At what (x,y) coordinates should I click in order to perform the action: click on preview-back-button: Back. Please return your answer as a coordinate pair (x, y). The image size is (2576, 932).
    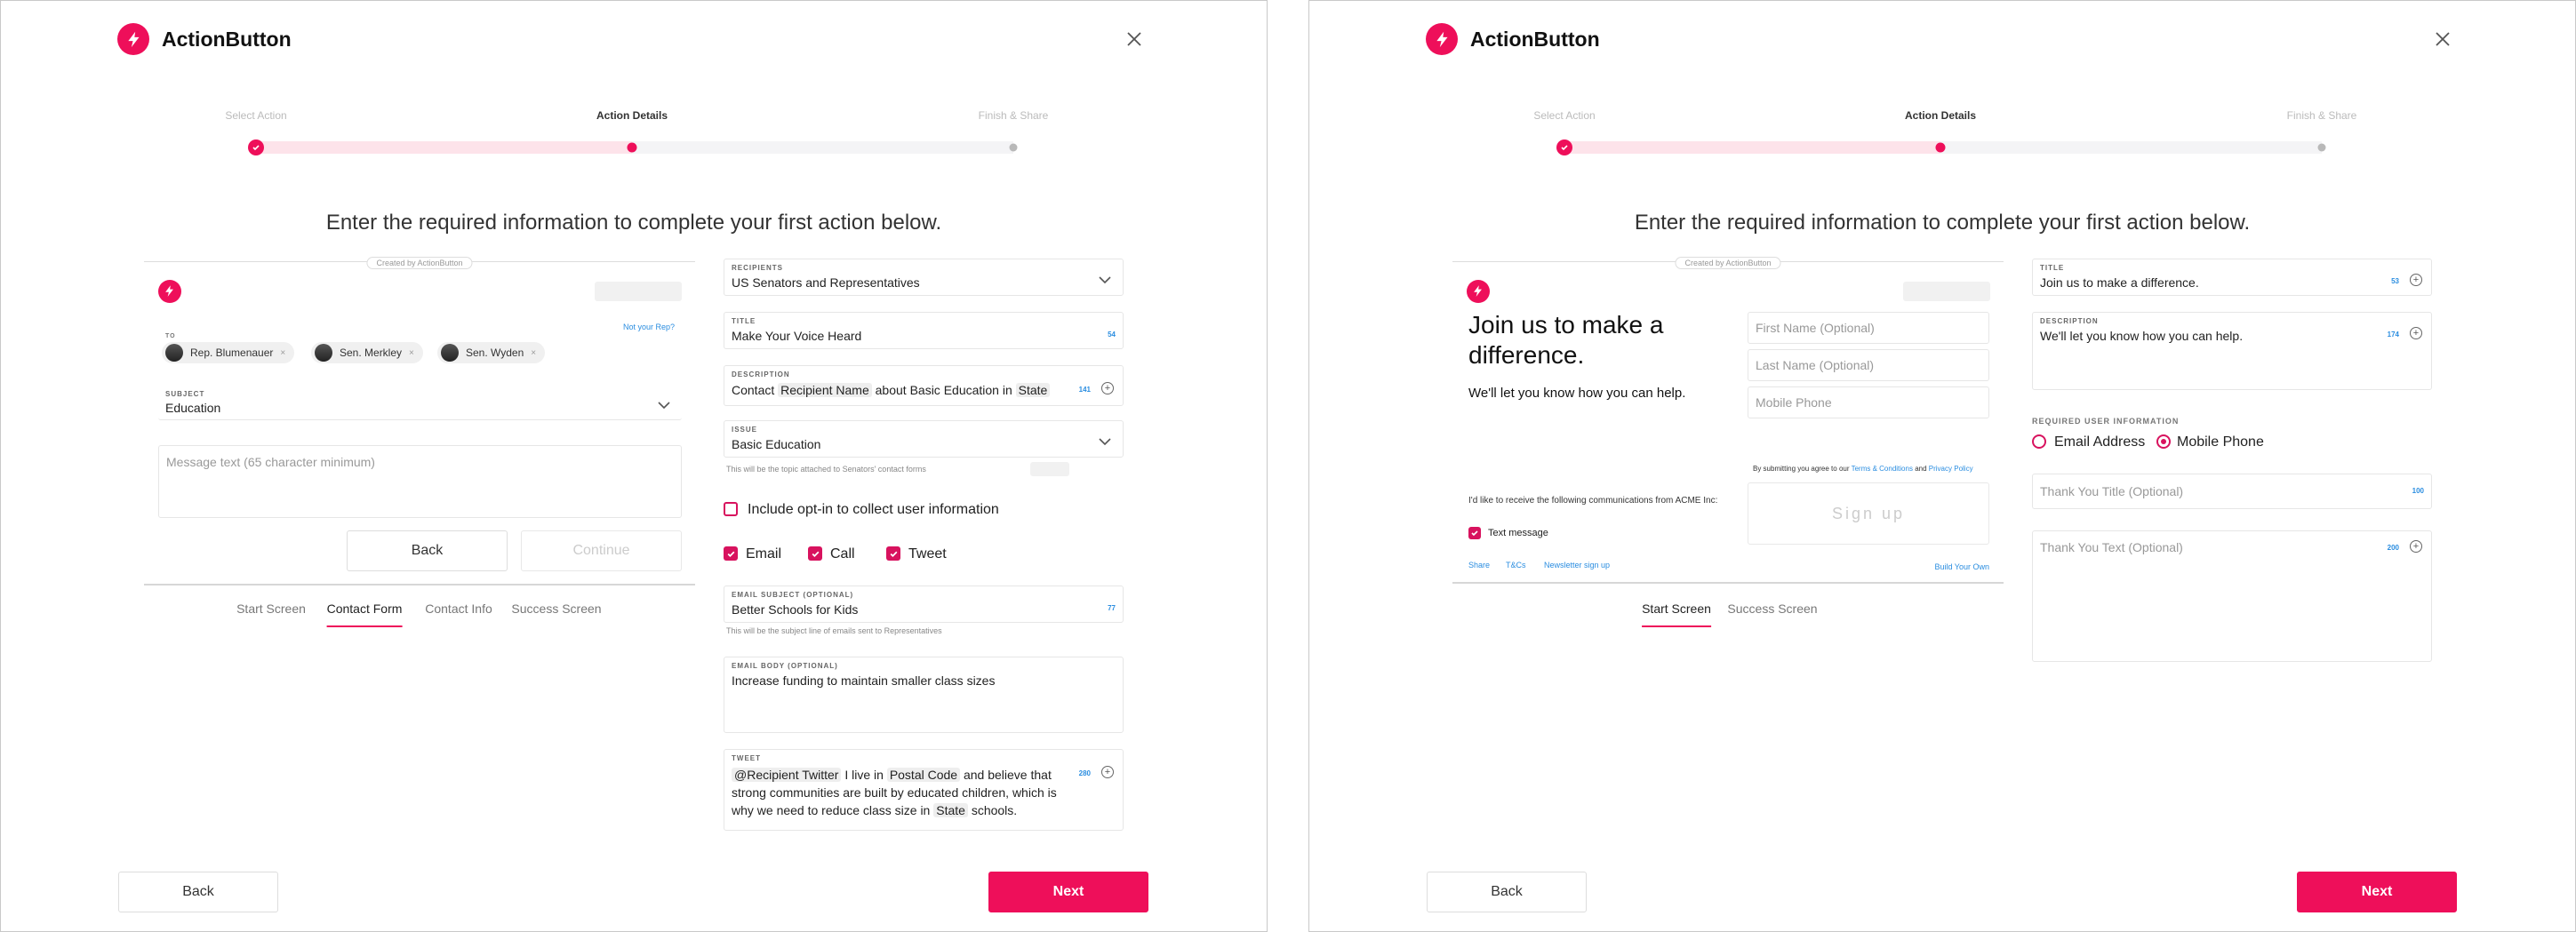
    Looking at the image, I should click on (427, 550).